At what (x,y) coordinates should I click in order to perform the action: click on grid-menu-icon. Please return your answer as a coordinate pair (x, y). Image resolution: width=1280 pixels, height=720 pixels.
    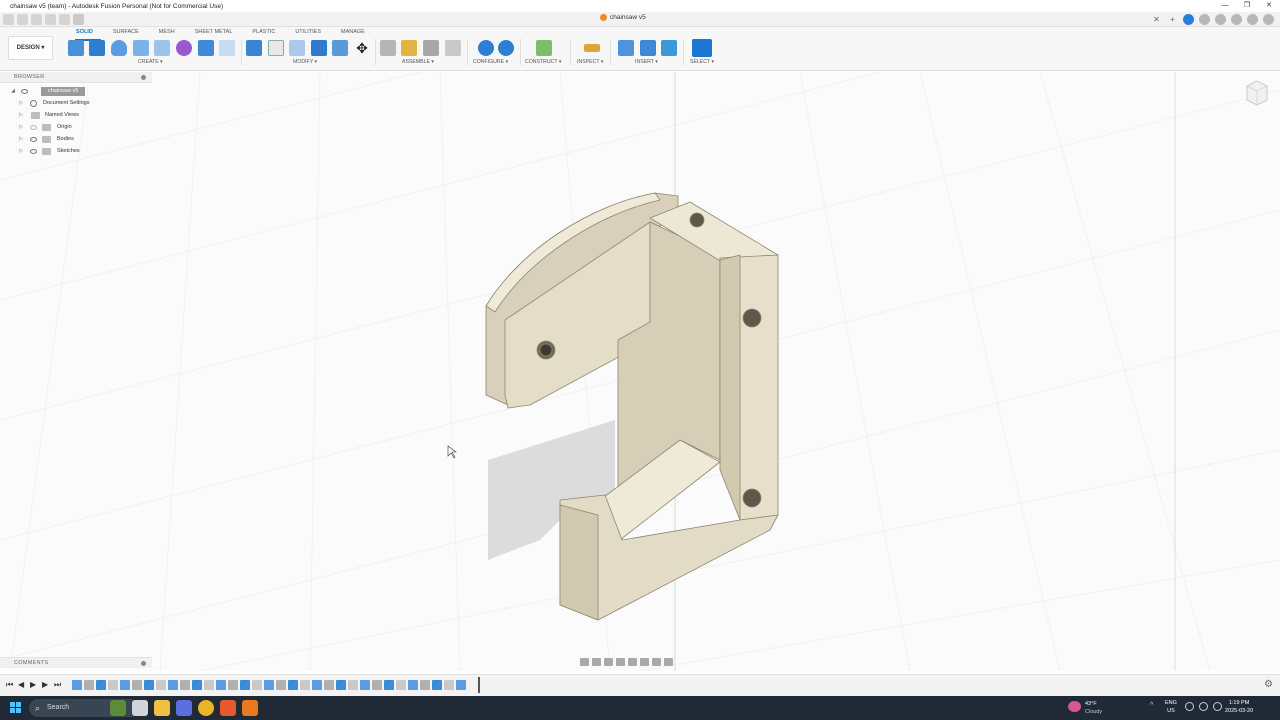
    Looking at the image, I should click on (8, 19).